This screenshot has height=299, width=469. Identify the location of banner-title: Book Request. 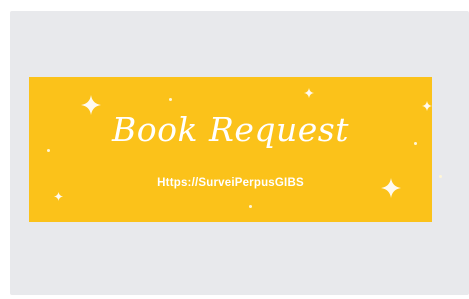
(230, 129).